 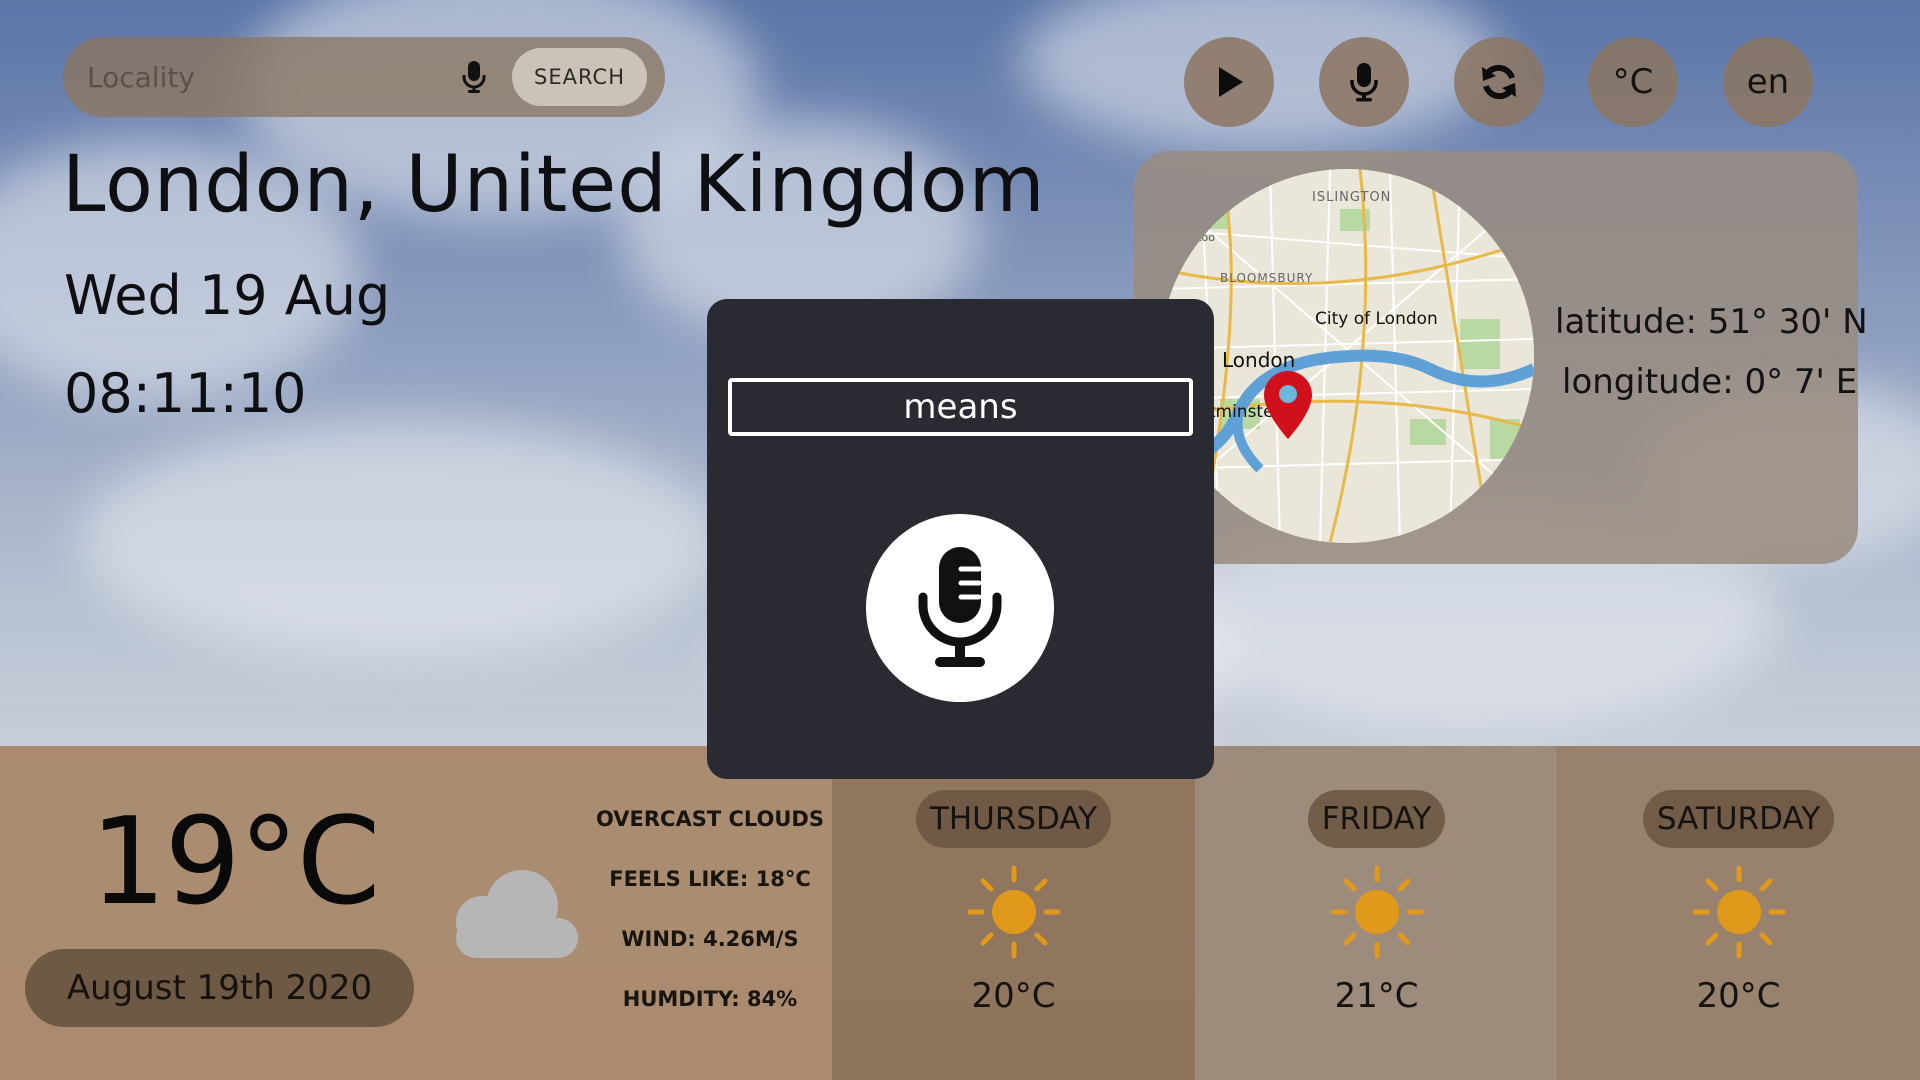 I want to click on forecast-temperature: 21°C, so click(x=1376, y=996).